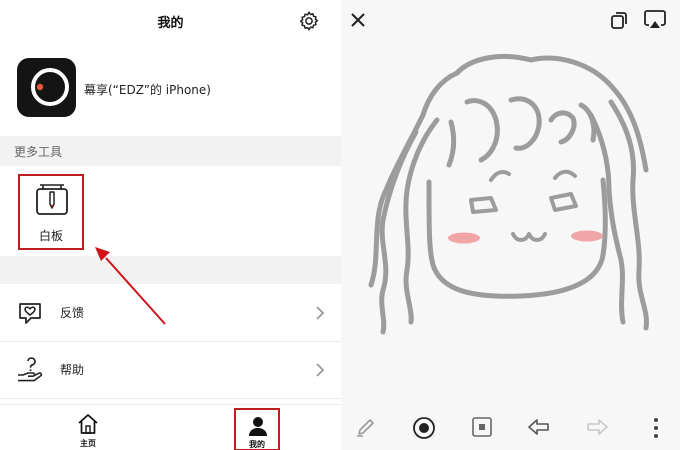 The height and width of the screenshot is (450, 680). I want to click on section-spacer, so click(170, 270).